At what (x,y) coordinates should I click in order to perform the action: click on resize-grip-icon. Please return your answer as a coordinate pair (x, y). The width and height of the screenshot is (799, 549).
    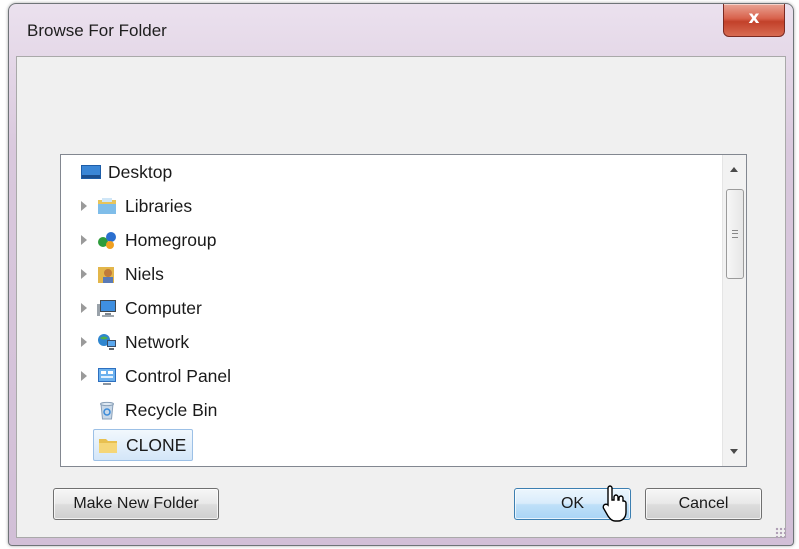
    Looking at the image, I should click on (781, 533).